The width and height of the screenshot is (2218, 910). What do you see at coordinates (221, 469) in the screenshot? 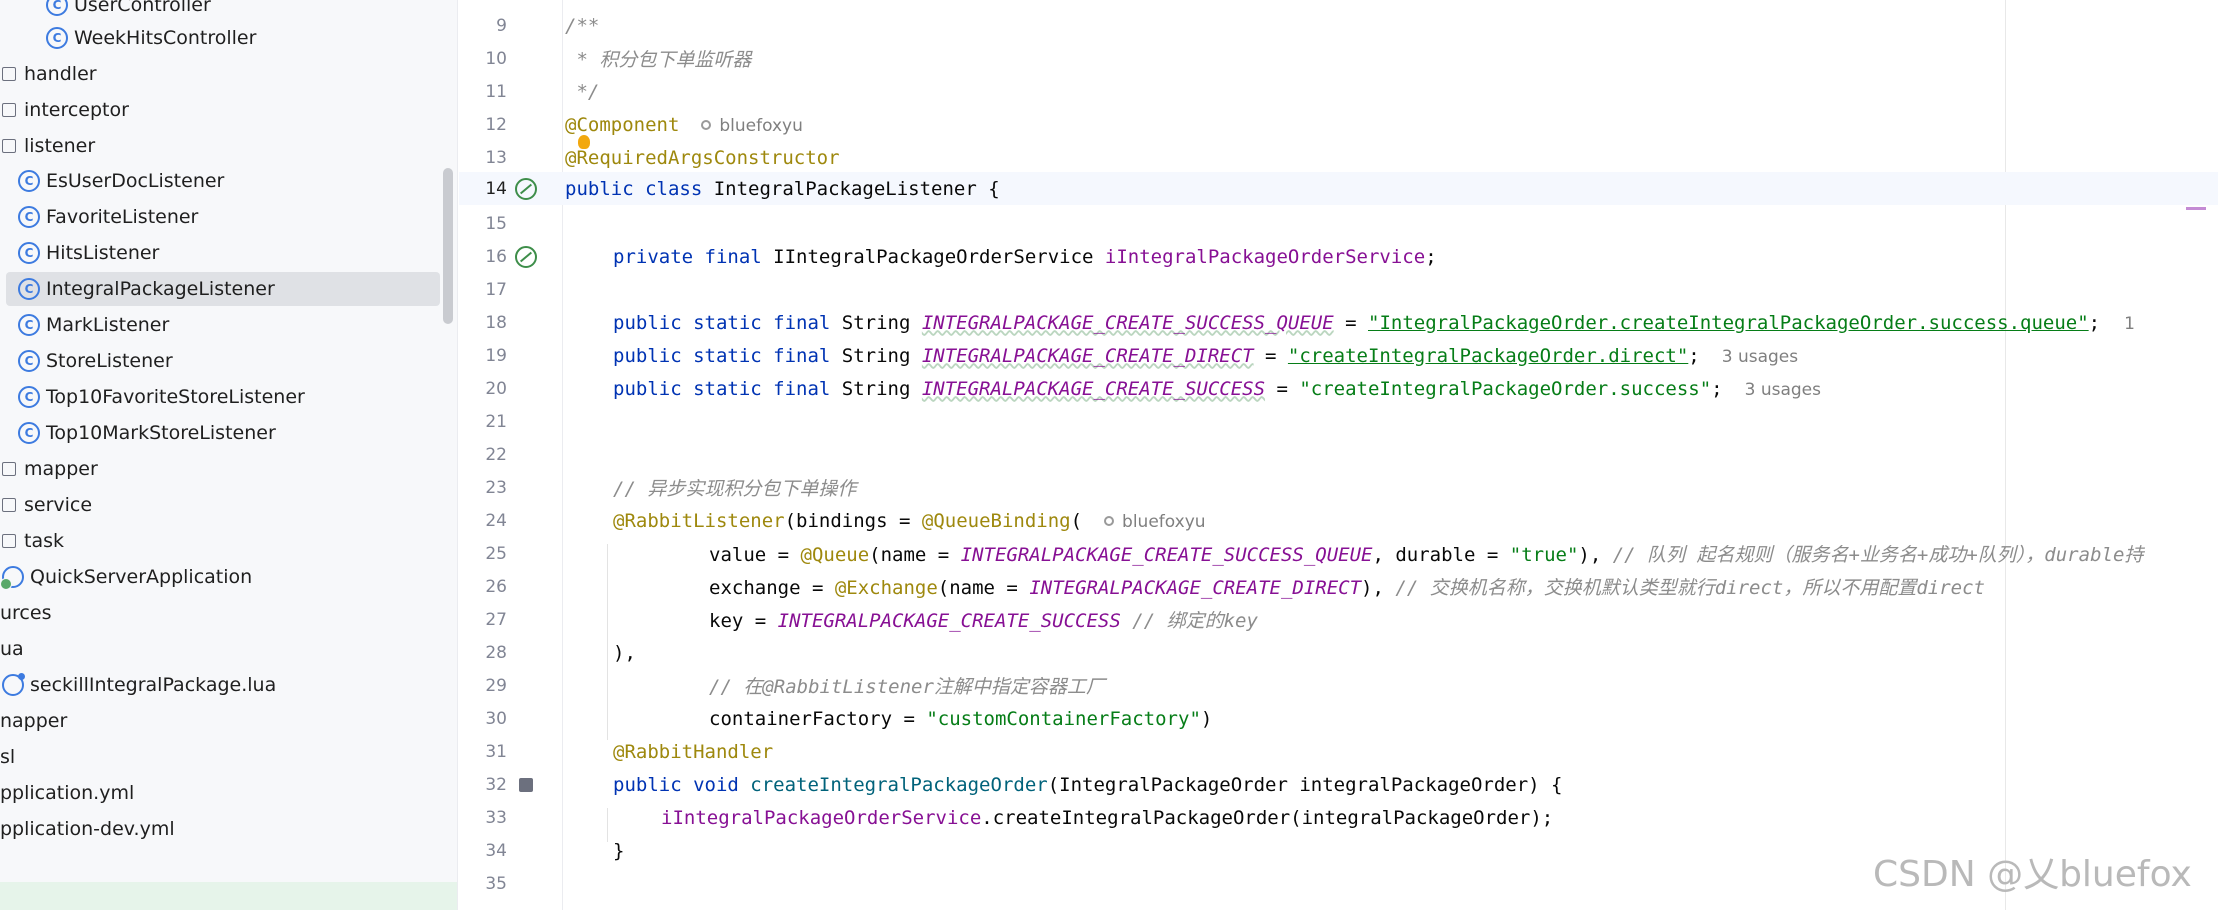
I see `tree-item: mapper` at bounding box center [221, 469].